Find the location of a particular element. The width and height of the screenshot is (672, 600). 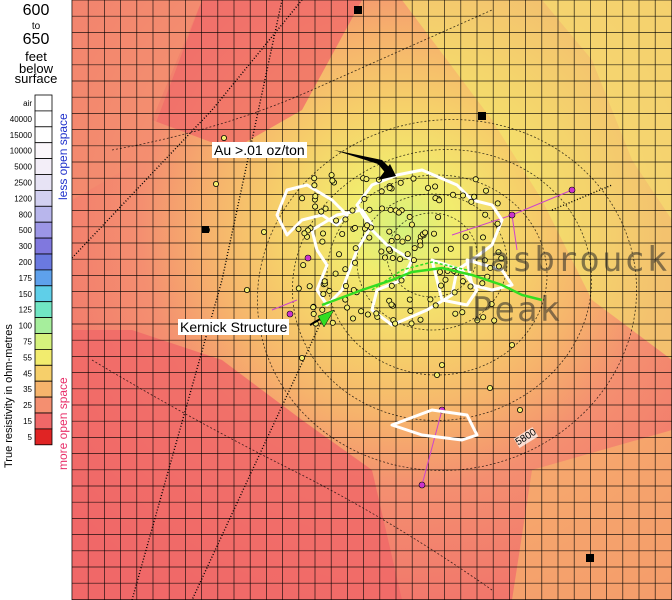

less-open-space-label: less open space is located at coordinates (63, 156).